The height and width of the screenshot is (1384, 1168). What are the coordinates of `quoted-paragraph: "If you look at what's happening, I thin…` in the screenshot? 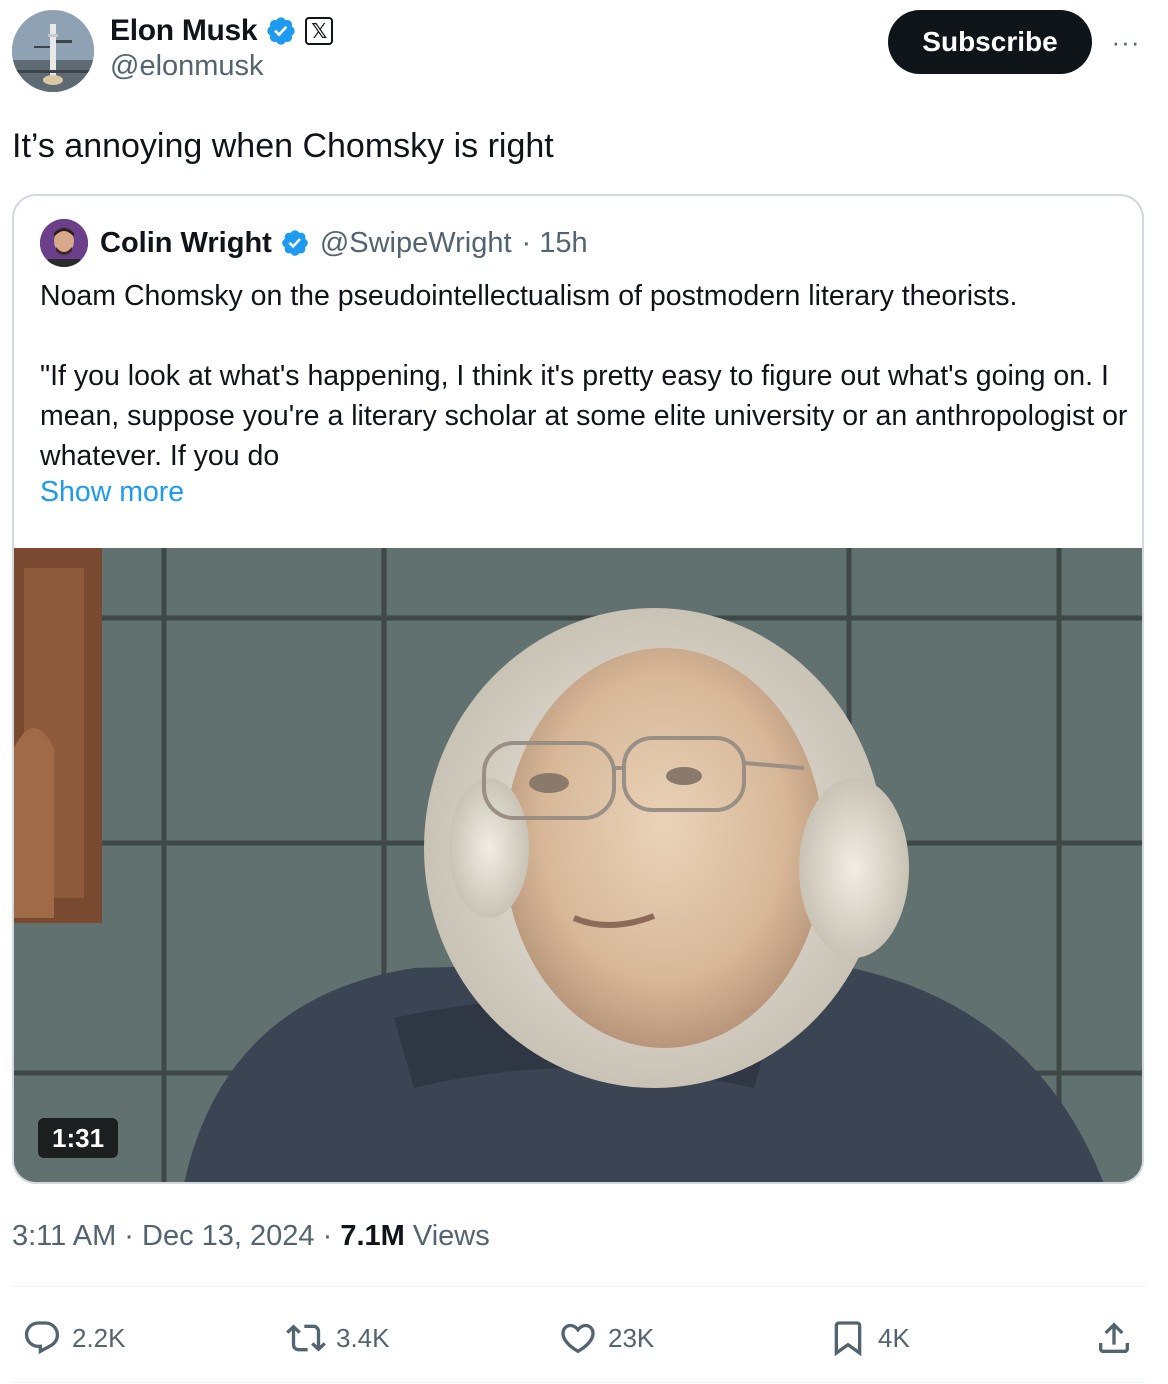 It's located at (584, 416).